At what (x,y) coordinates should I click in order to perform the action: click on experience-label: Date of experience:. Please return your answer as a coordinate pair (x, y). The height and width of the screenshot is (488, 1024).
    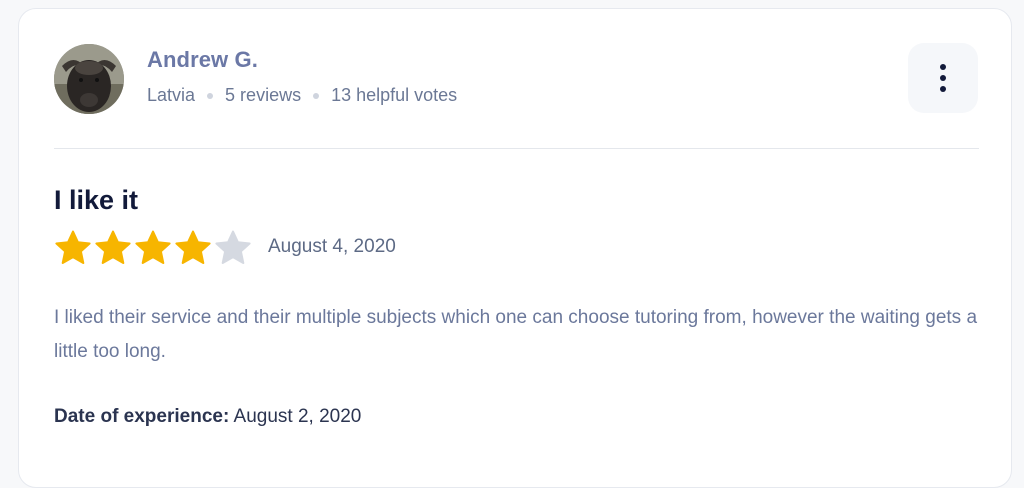
    Looking at the image, I should click on (142, 416).